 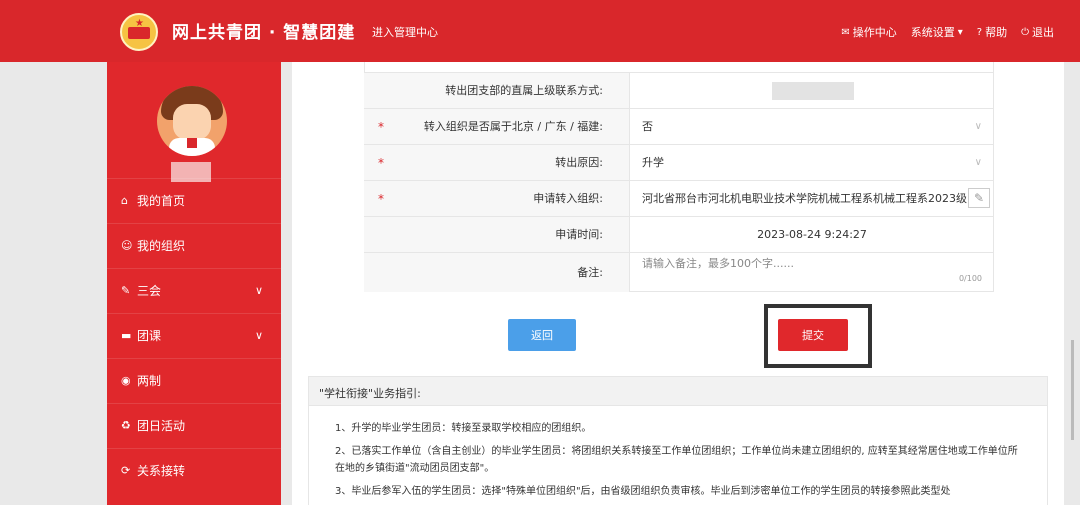 What do you see at coordinates (194, 380) in the screenshot?
I see `sidebar-item-liangzhi: ◉ 两制` at bounding box center [194, 380].